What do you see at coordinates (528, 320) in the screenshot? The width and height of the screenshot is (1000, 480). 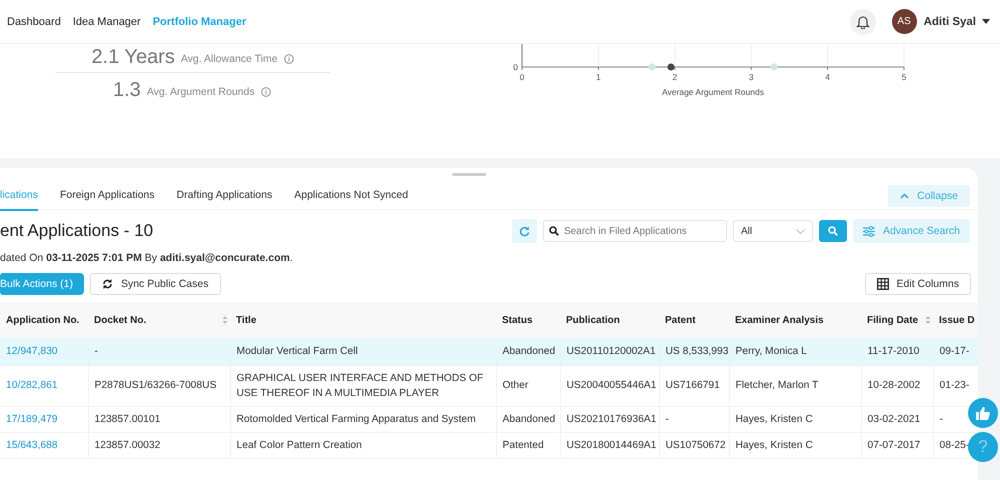 I see `column-header: Status` at bounding box center [528, 320].